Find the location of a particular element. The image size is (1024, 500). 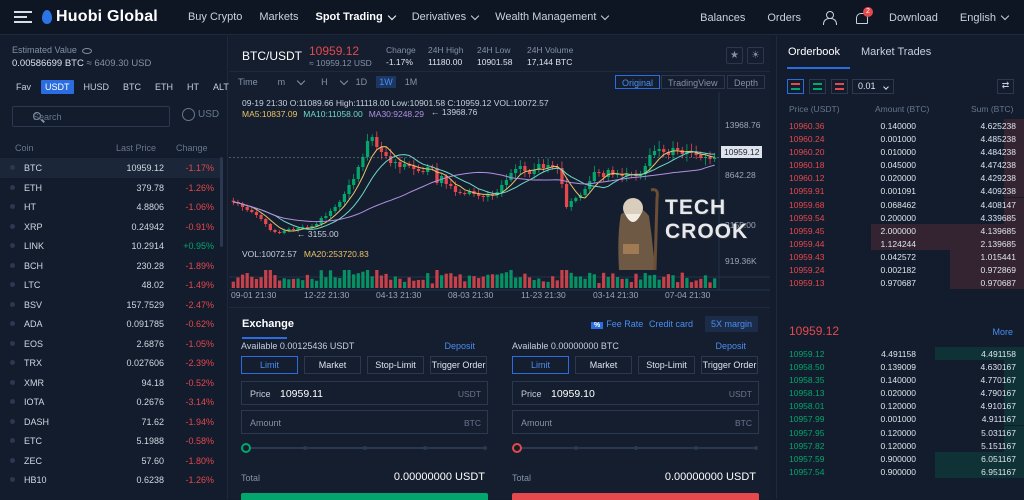

coin-row: XRP 0.24942 -0.91% is located at coordinates (111, 227).